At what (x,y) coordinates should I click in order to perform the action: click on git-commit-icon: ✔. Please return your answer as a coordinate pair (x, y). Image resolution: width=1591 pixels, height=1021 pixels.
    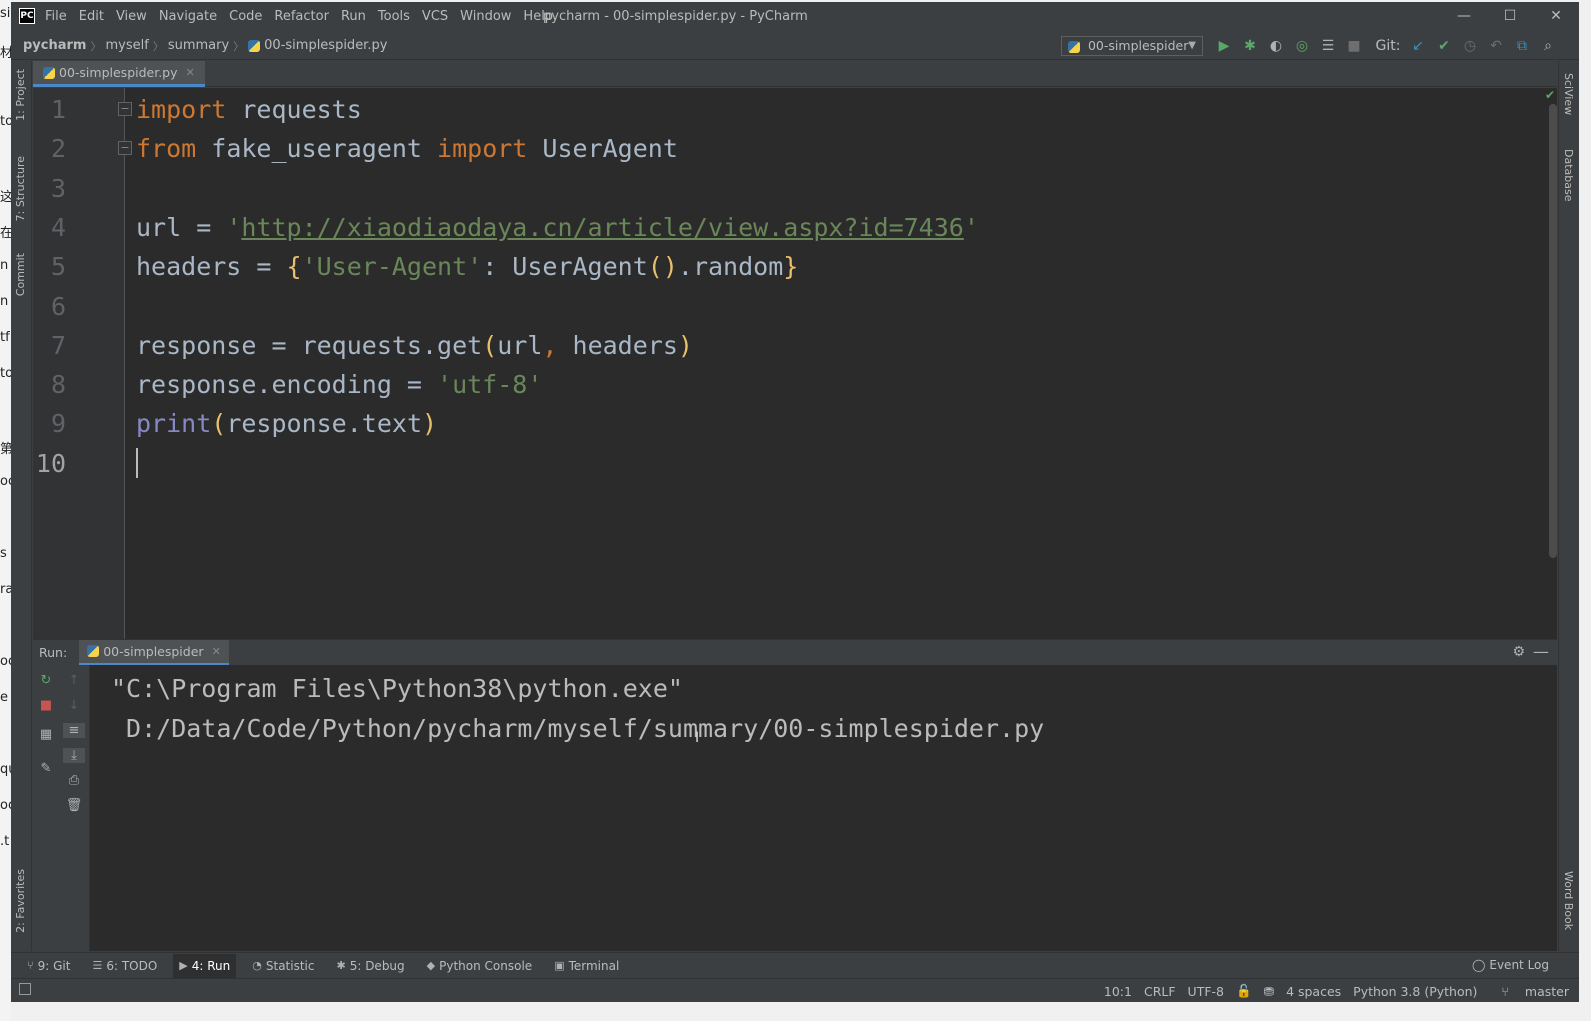
    Looking at the image, I should click on (1444, 46).